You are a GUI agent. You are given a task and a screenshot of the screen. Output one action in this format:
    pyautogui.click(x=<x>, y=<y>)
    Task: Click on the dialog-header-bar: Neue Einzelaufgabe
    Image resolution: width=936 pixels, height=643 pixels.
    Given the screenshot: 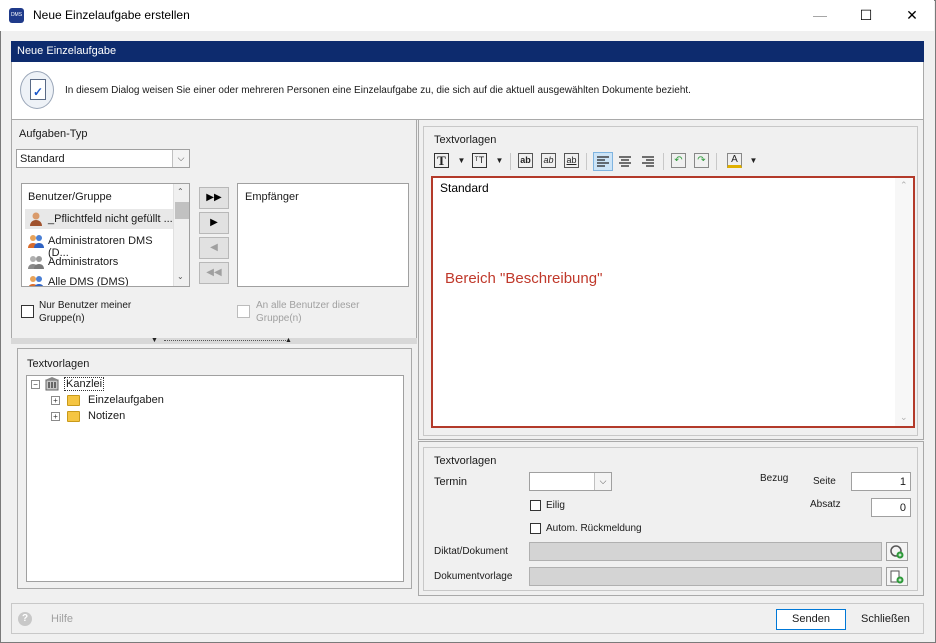 What is the action you would take?
    pyautogui.click(x=467, y=51)
    